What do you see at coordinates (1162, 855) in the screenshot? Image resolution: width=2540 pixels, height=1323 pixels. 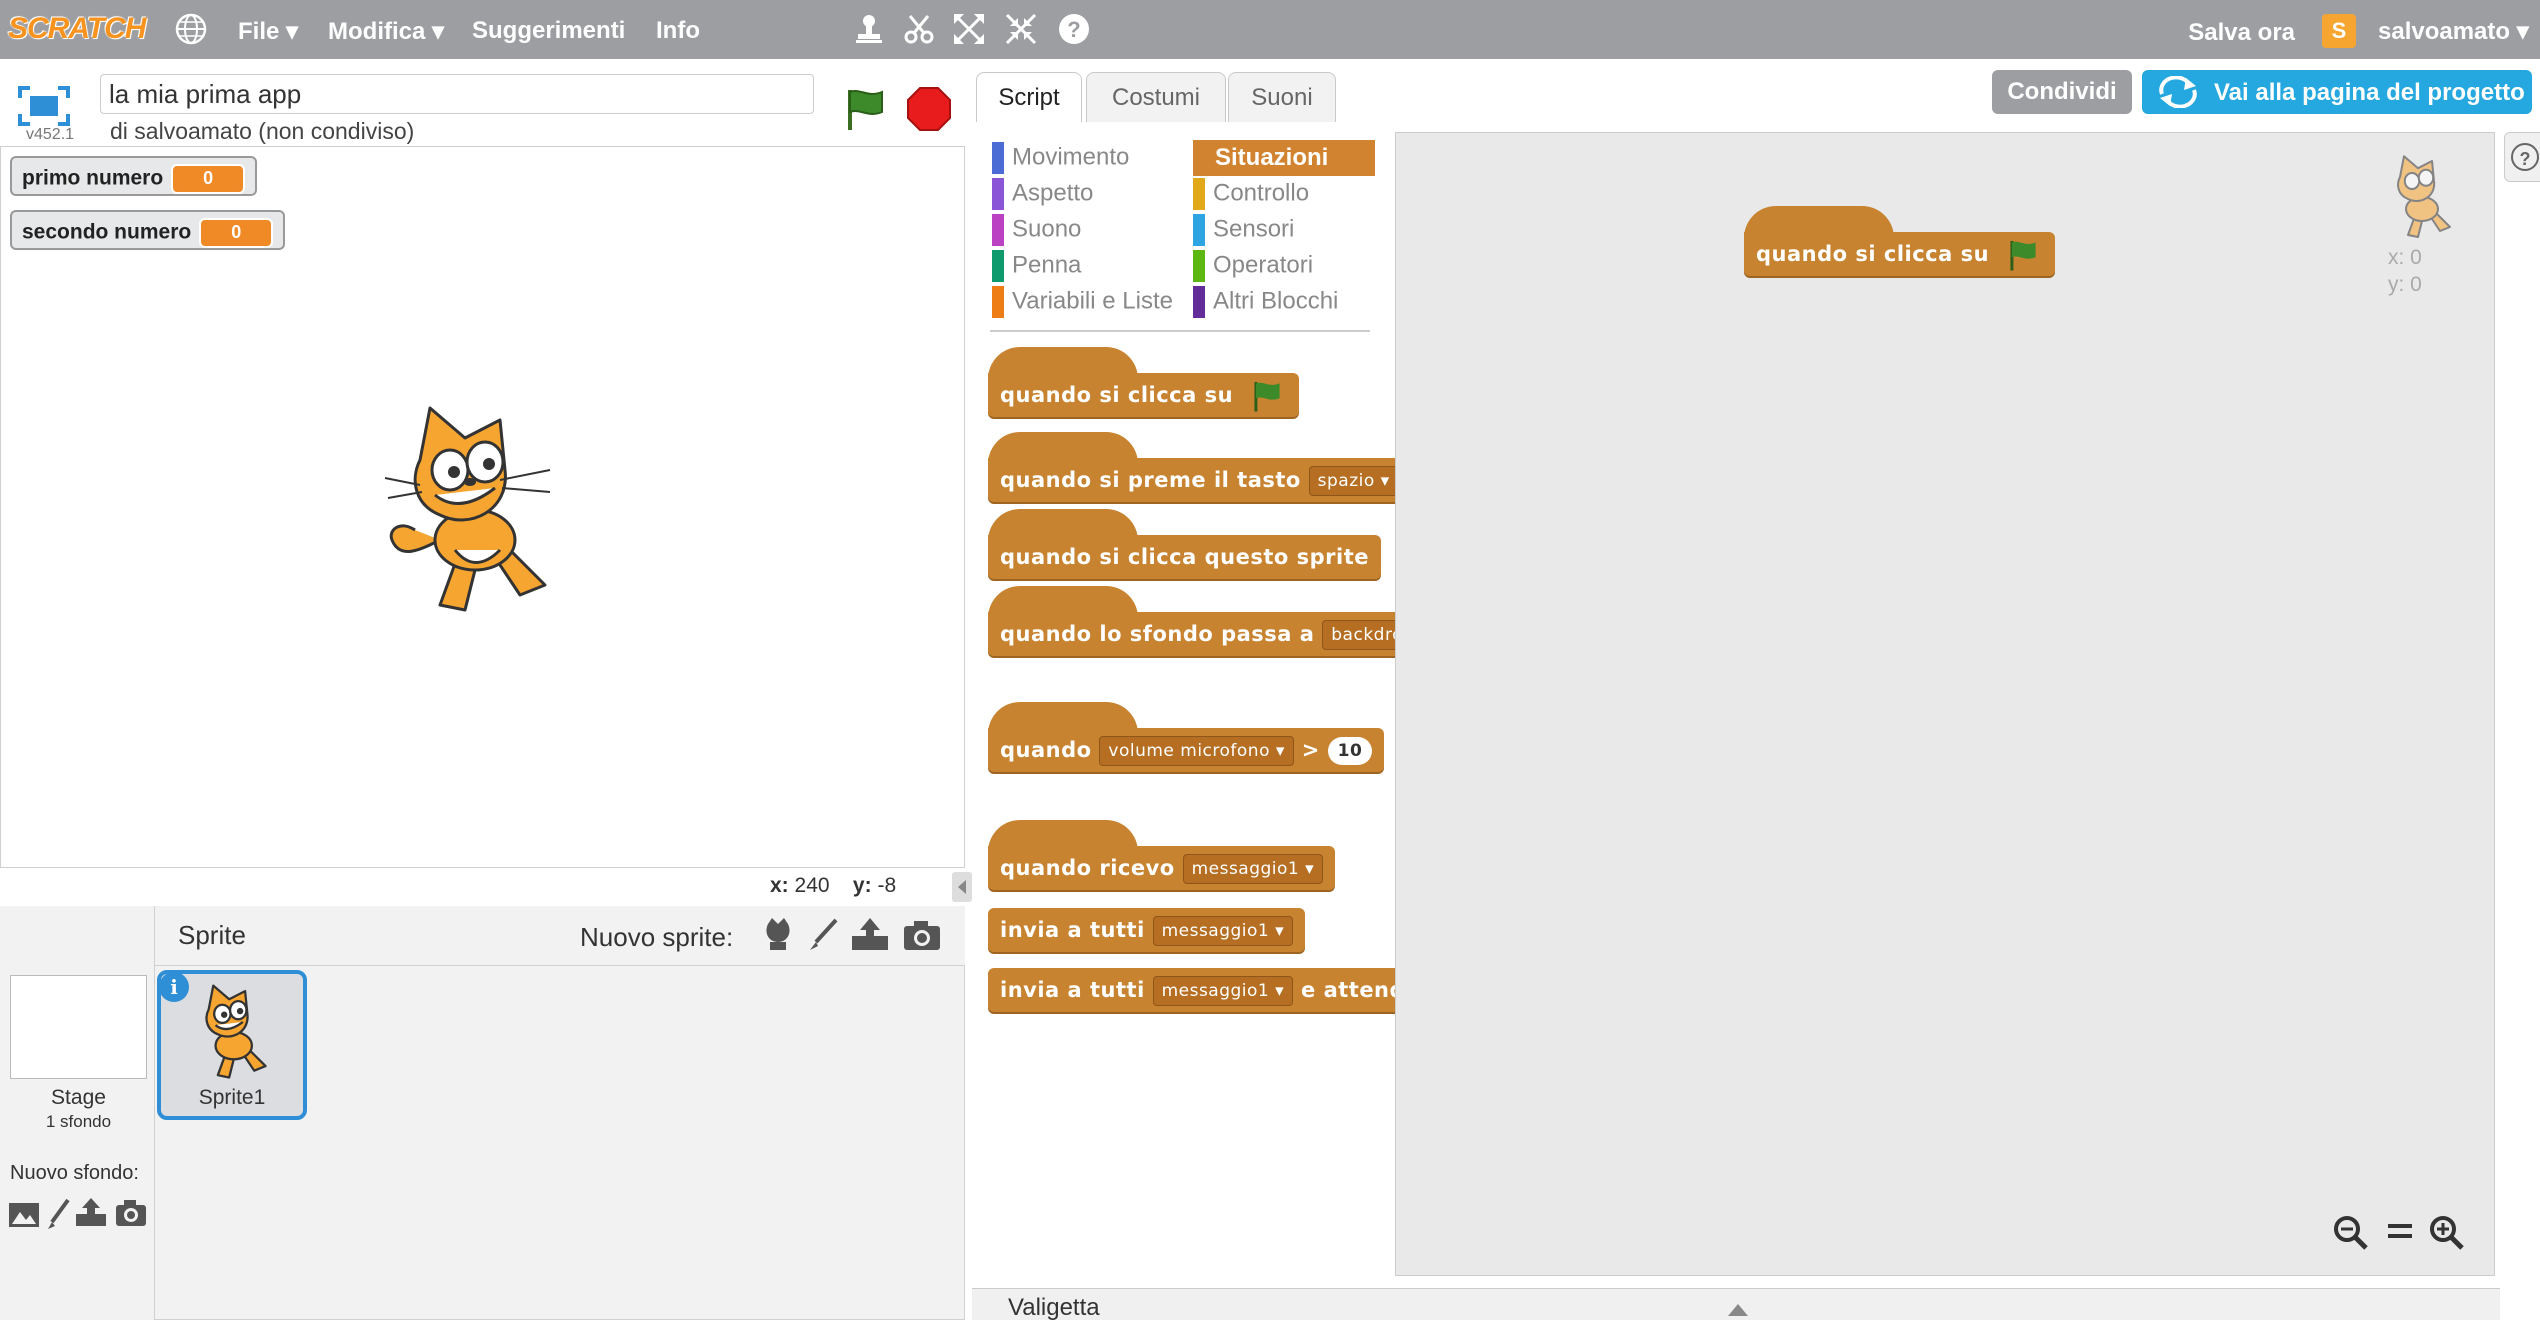 I see `block-when-i-receive: quando ricevo messaggio1 ▾` at bounding box center [1162, 855].